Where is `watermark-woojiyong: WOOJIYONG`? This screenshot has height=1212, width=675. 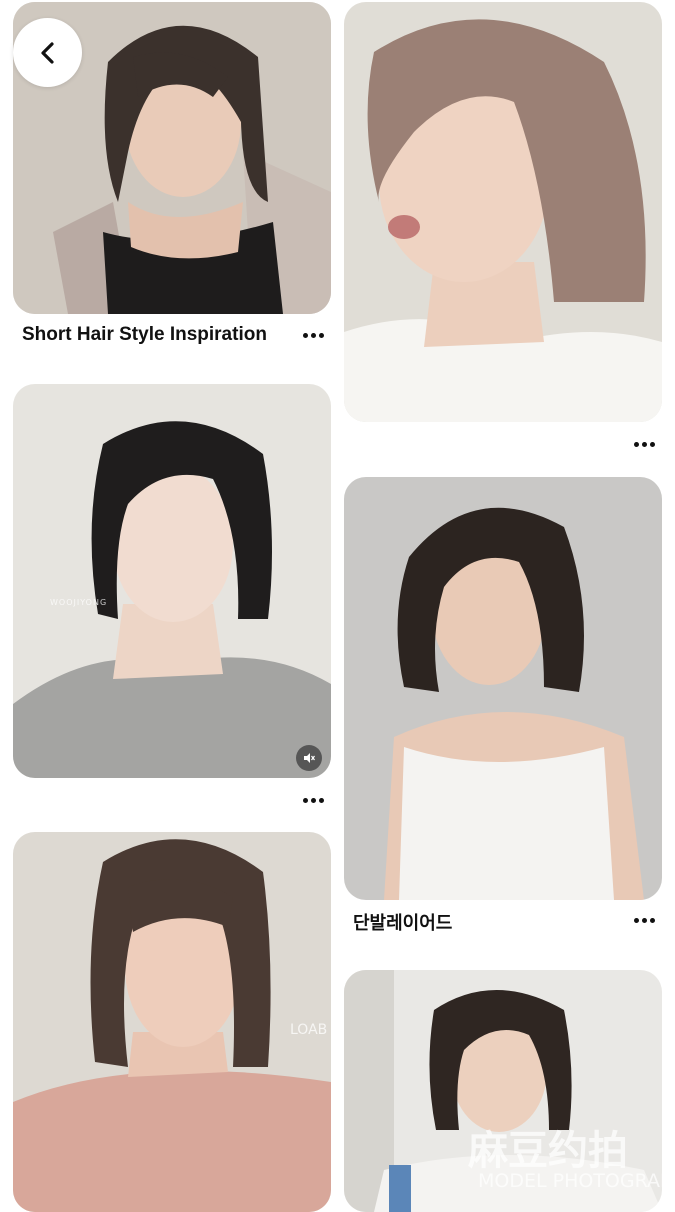
watermark-woojiyong: WOOJIYONG is located at coordinates (79, 602).